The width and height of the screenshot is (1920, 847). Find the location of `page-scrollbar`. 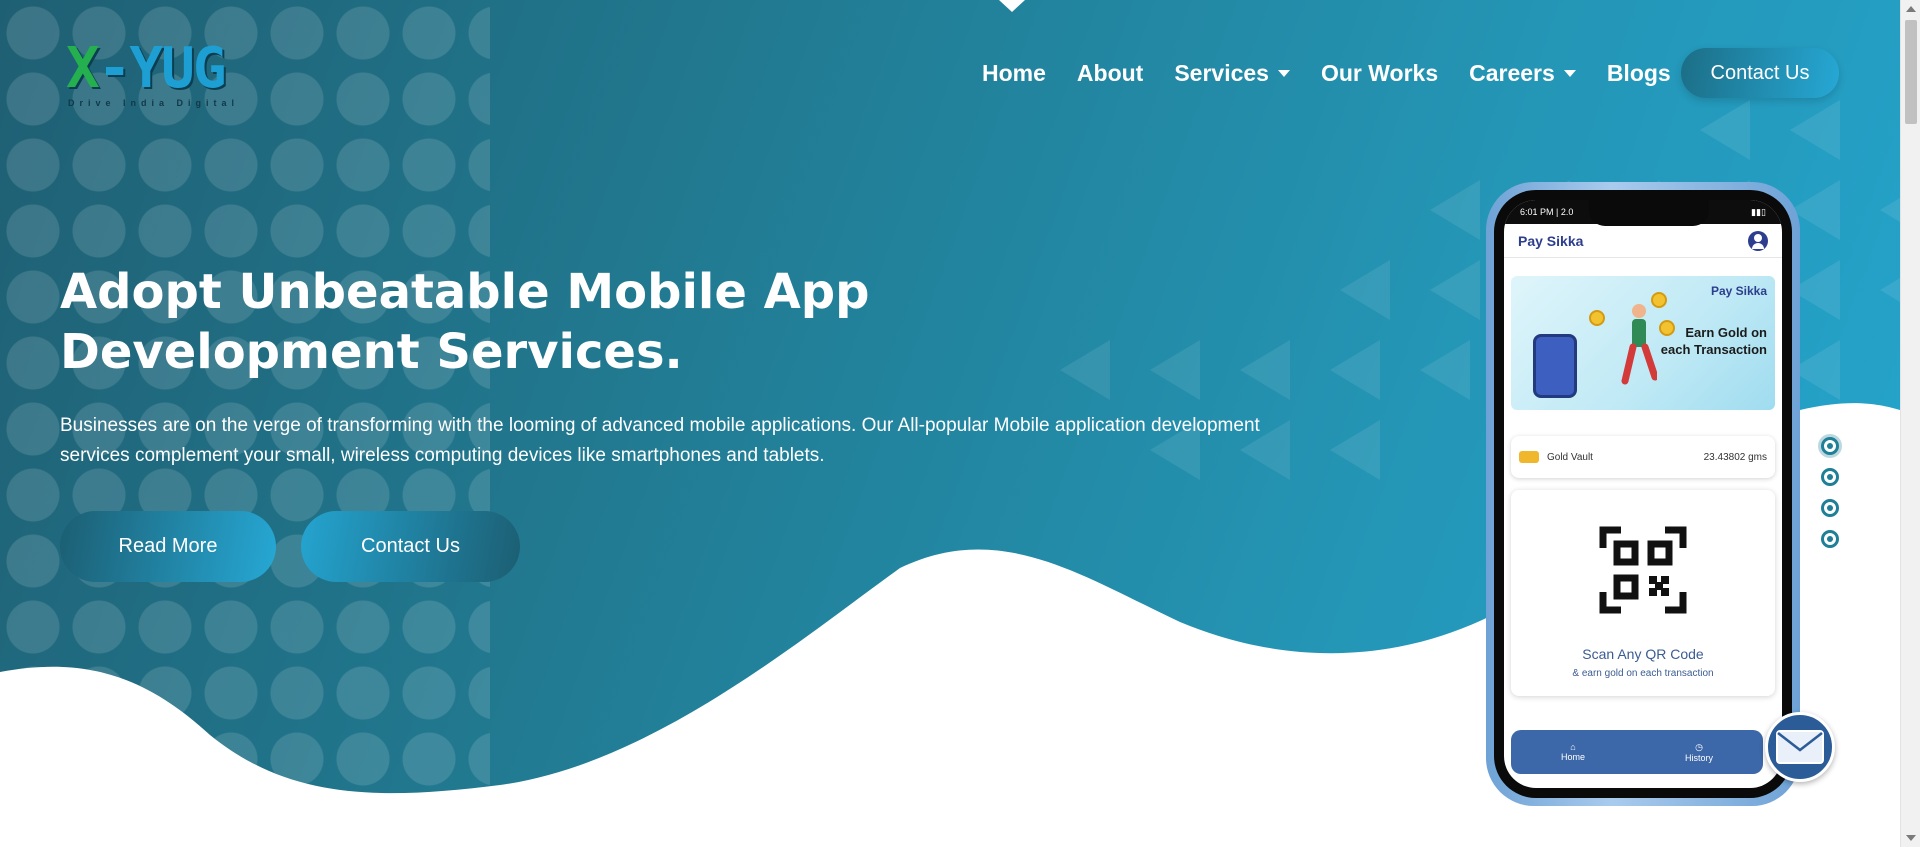

page-scrollbar is located at coordinates (1910, 423).